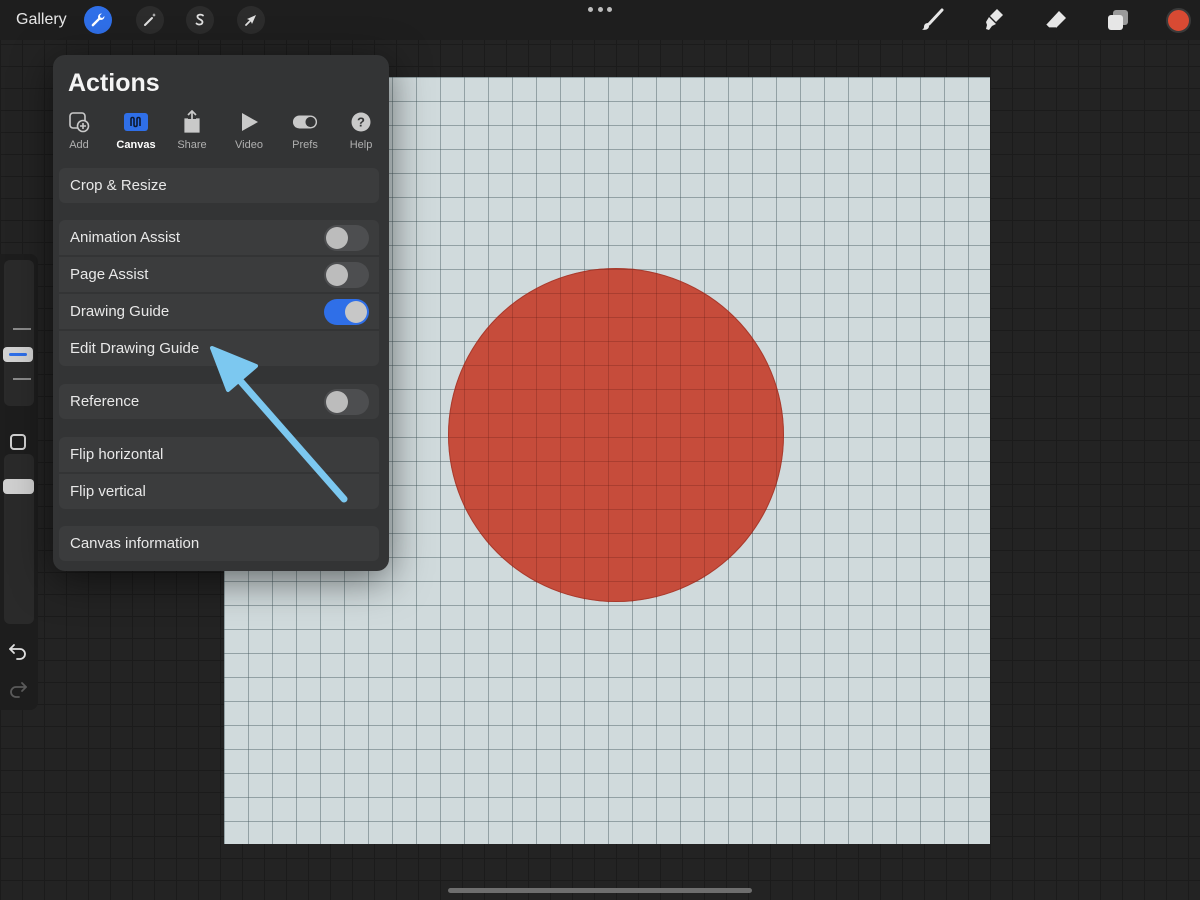  I want to click on tab-label: Video, so click(249, 145).